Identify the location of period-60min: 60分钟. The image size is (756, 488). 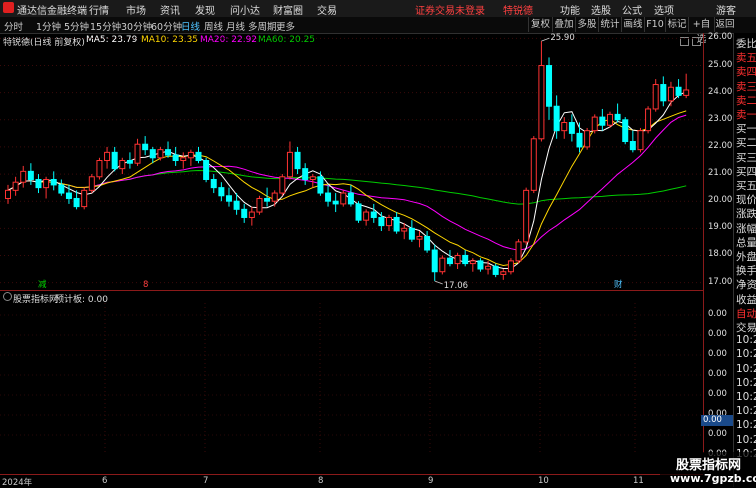
(166, 26).